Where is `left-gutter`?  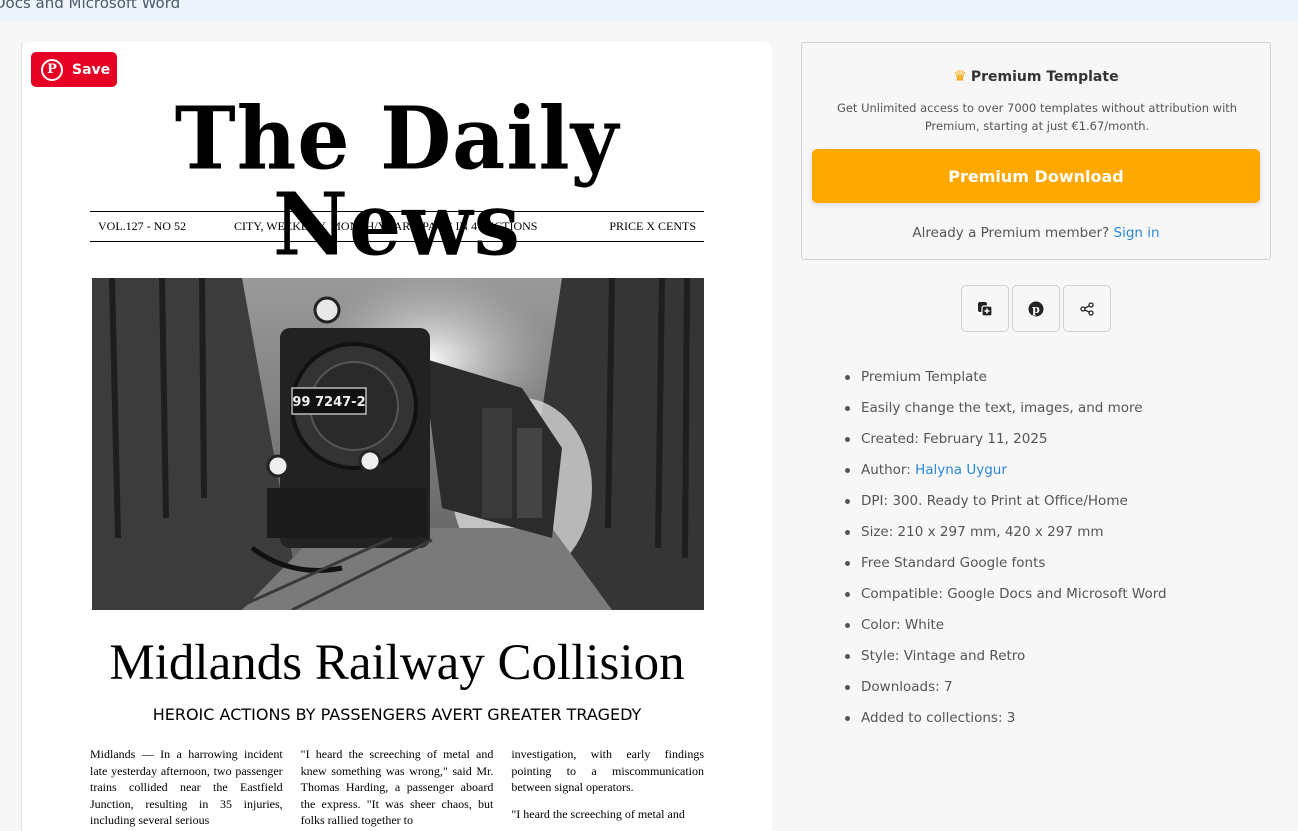 left-gutter is located at coordinates (11, 436).